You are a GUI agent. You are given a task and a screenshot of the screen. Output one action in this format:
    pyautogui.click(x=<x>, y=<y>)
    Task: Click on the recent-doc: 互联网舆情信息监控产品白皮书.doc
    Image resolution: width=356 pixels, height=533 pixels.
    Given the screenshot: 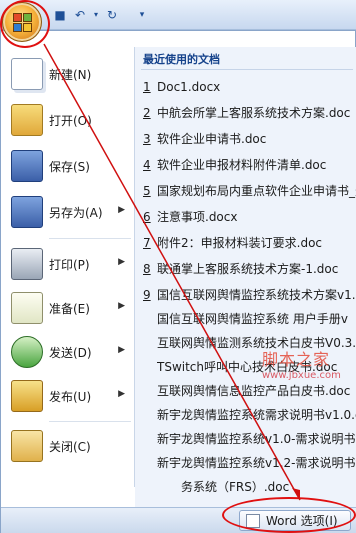 What is the action you would take?
    pyautogui.click(x=256, y=391)
    